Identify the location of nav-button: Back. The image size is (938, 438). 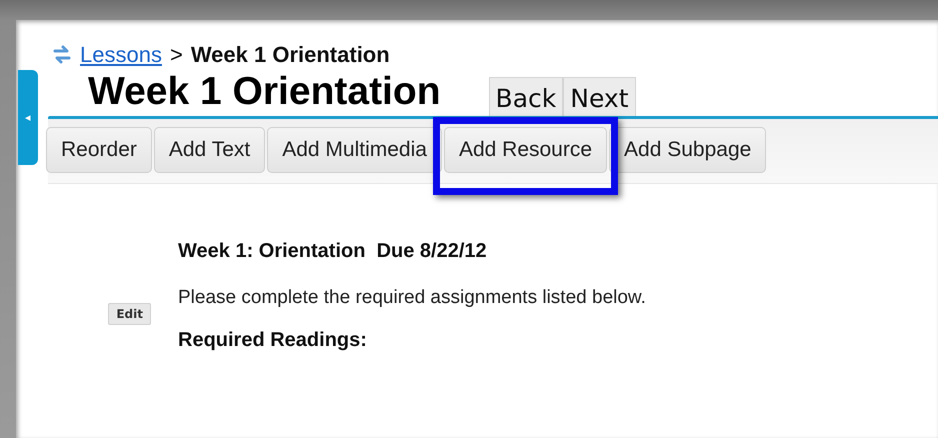
(526, 98).